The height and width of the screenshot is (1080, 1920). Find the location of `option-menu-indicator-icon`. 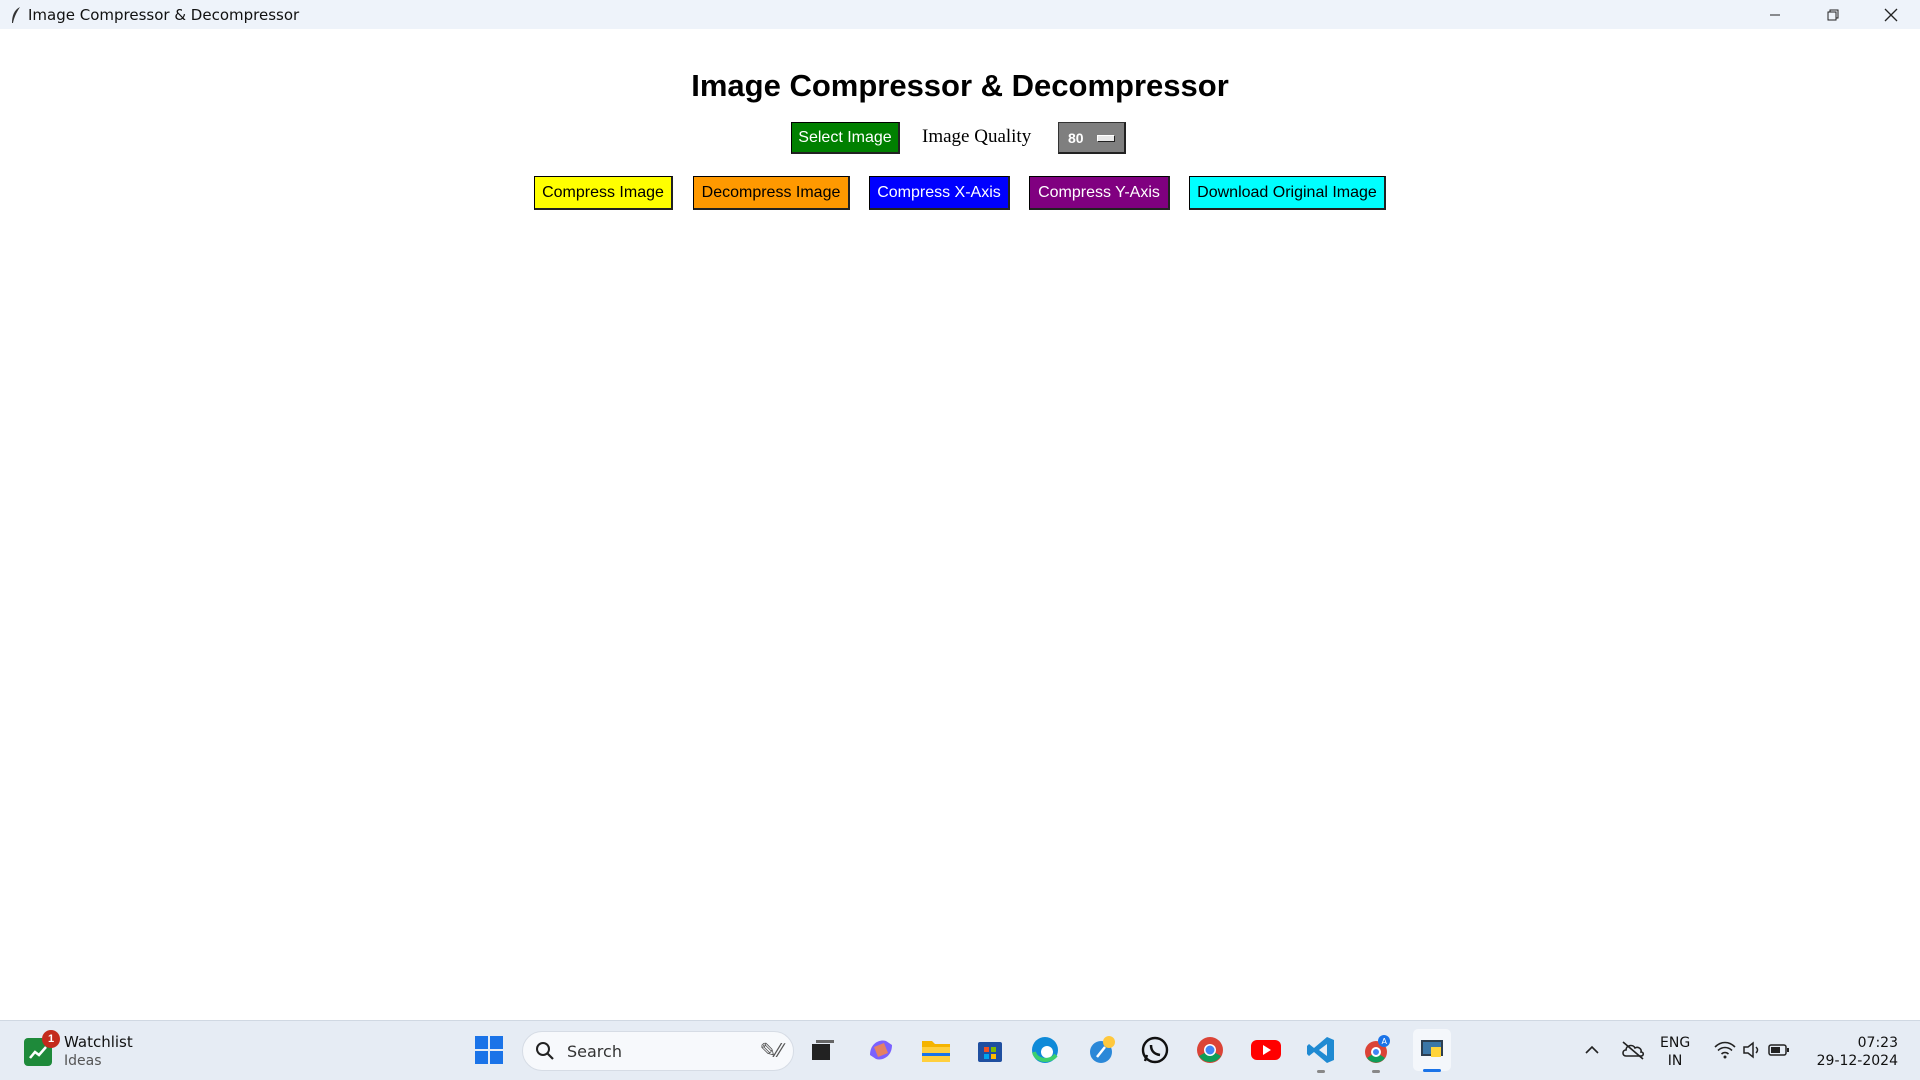

option-menu-indicator-icon is located at coordinates (1106, 138).